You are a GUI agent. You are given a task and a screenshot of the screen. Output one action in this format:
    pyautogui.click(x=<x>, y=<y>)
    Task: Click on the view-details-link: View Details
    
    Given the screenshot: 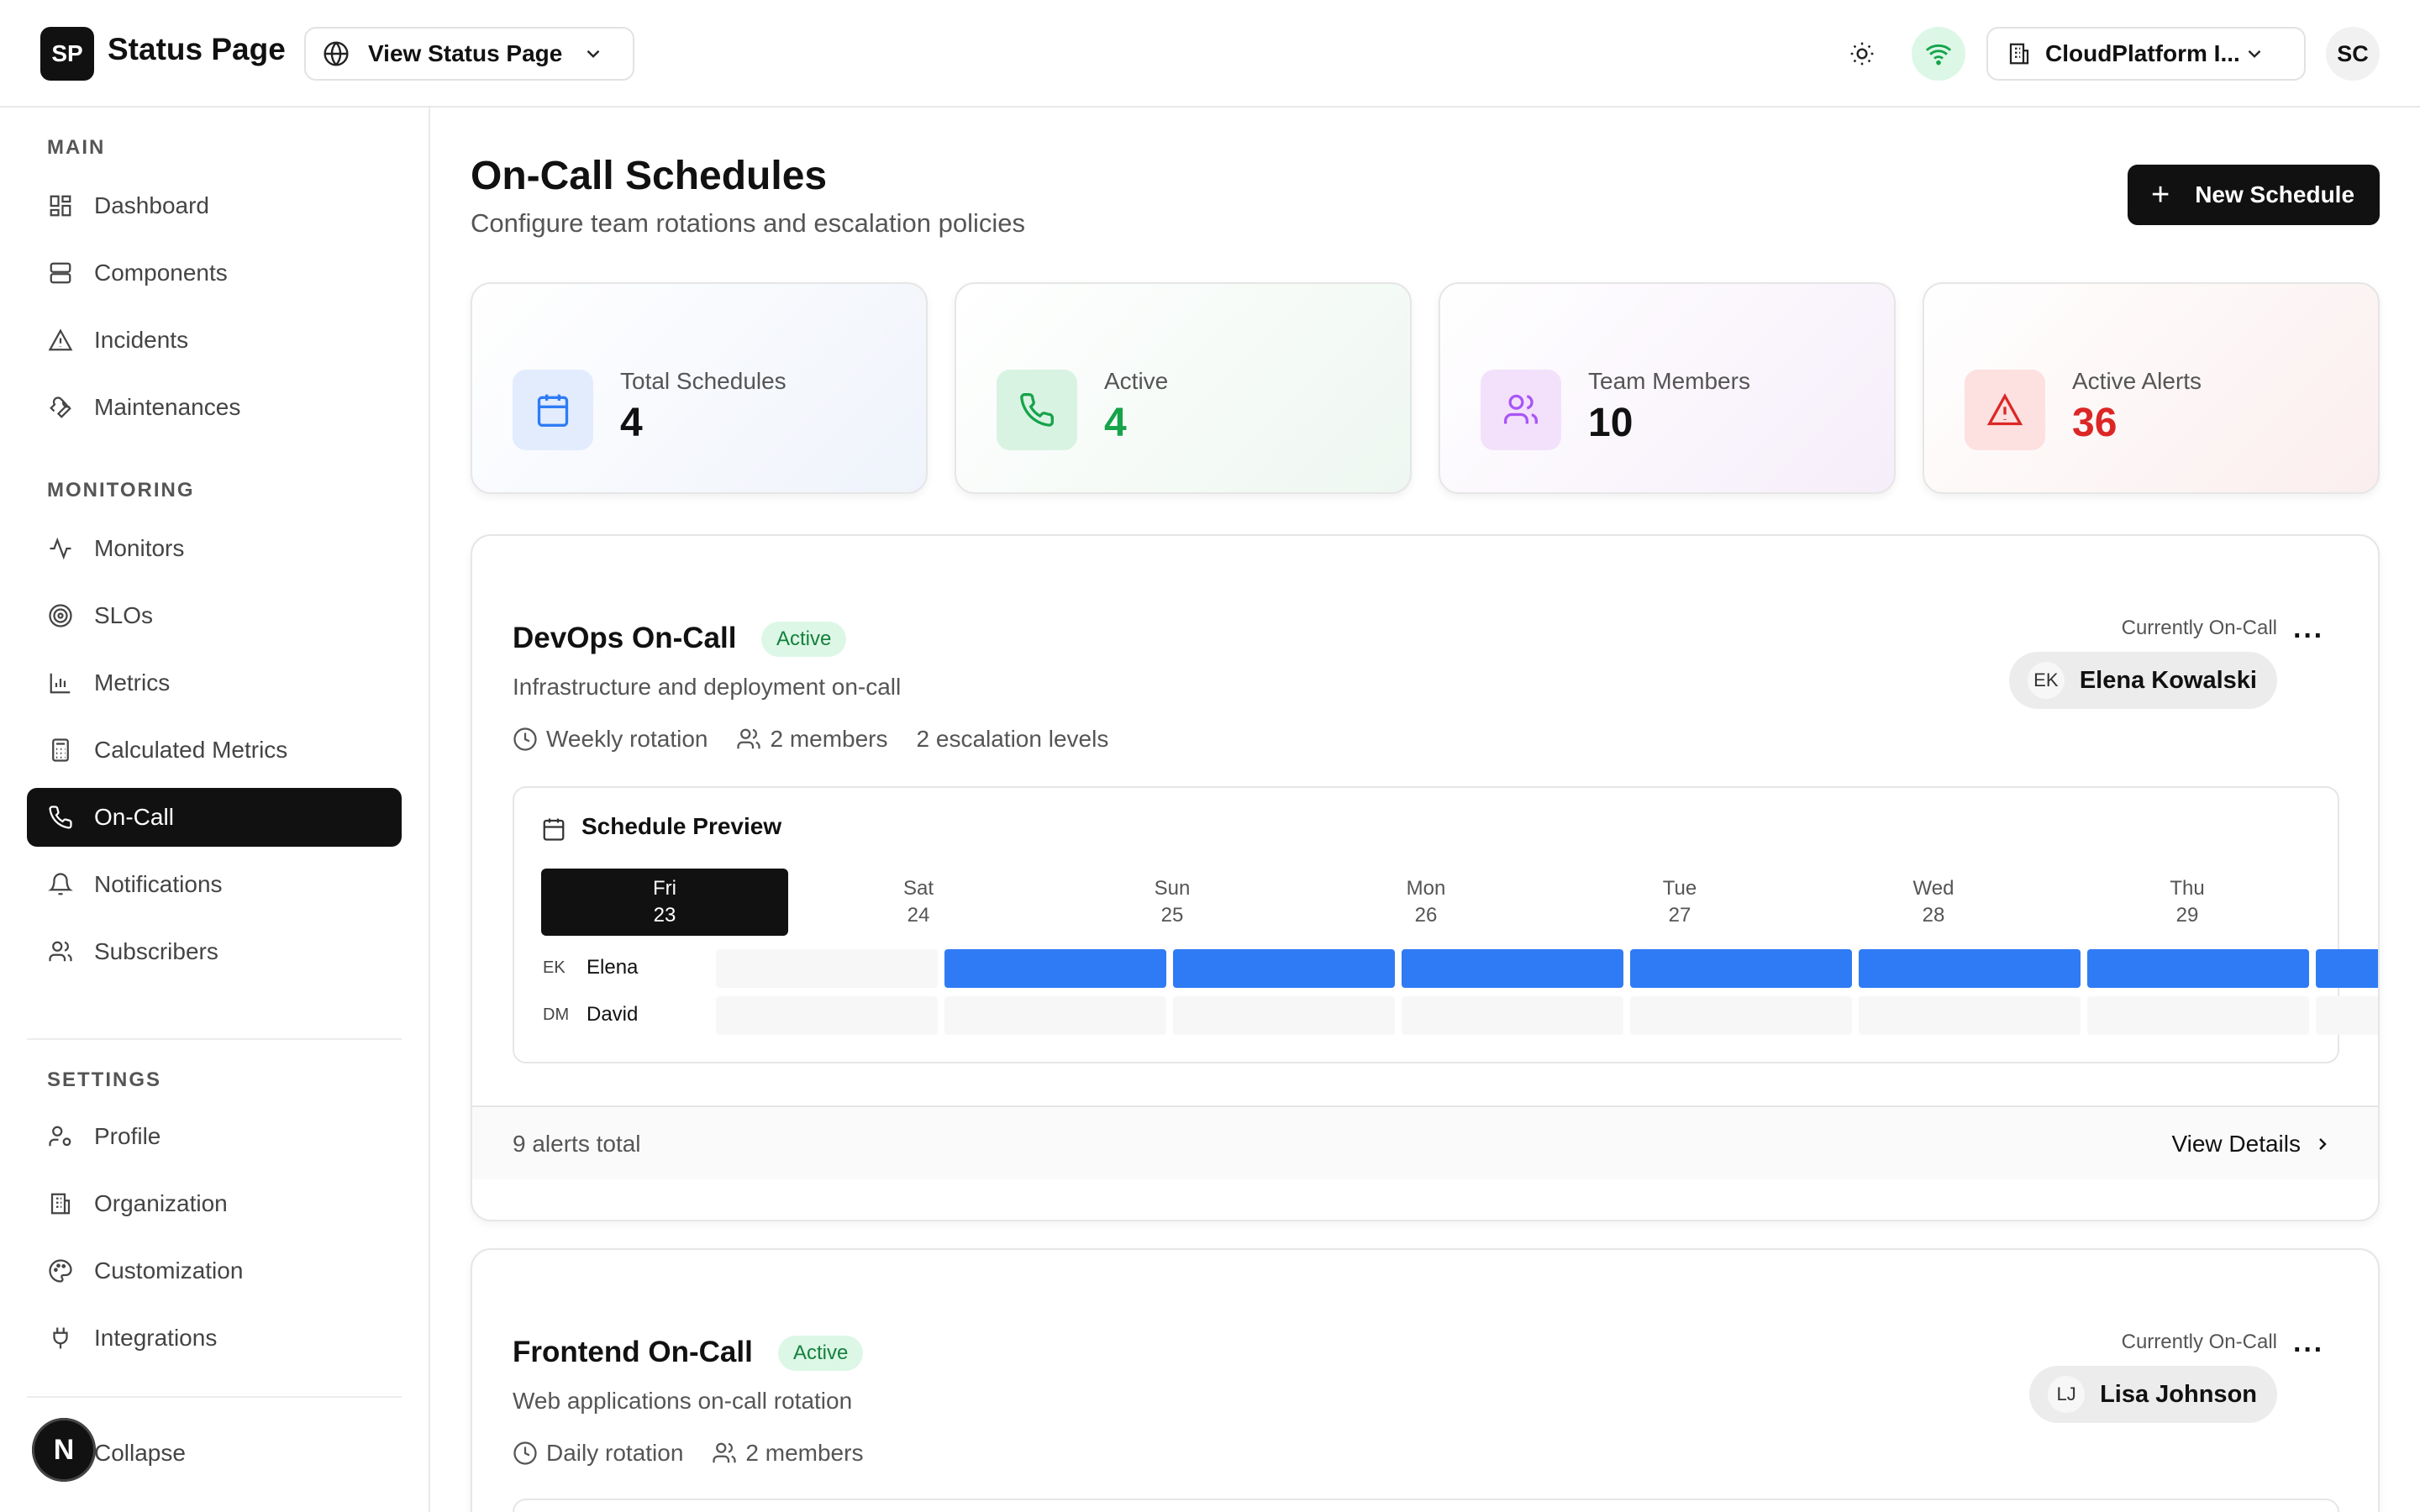 What is the action you would take?
    pyautogui.click(x=2252, y=1144)
    